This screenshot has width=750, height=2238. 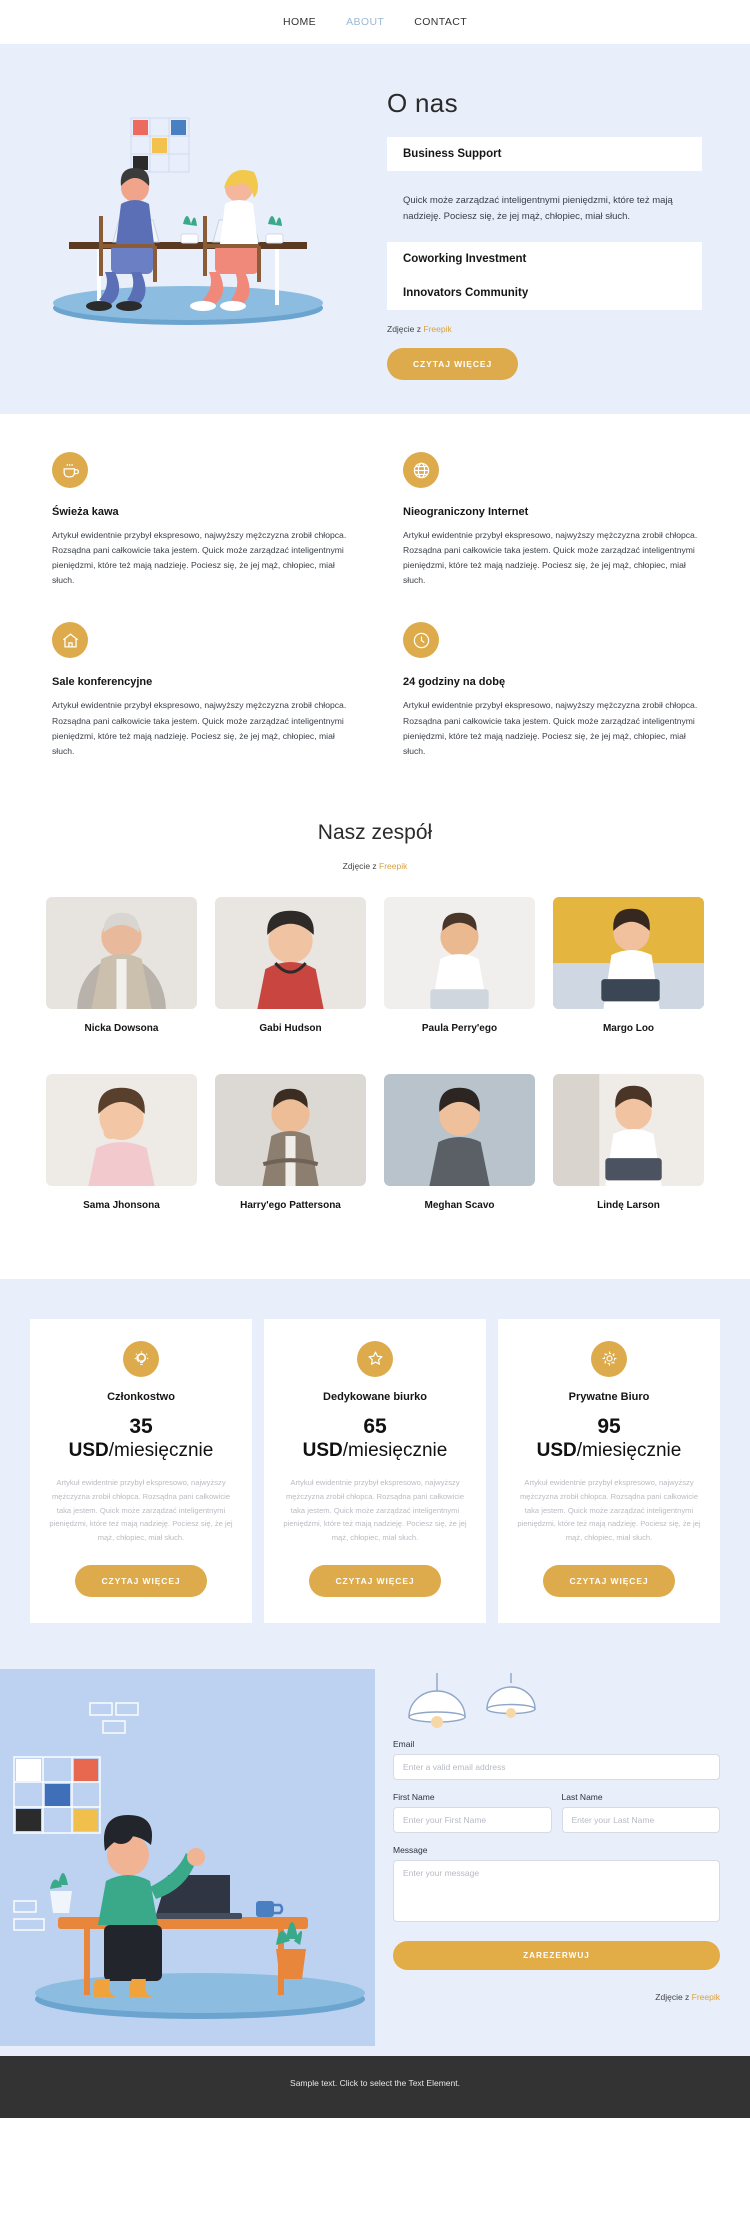 I want to click on coworking-illustration, so click(x=187, y=221).